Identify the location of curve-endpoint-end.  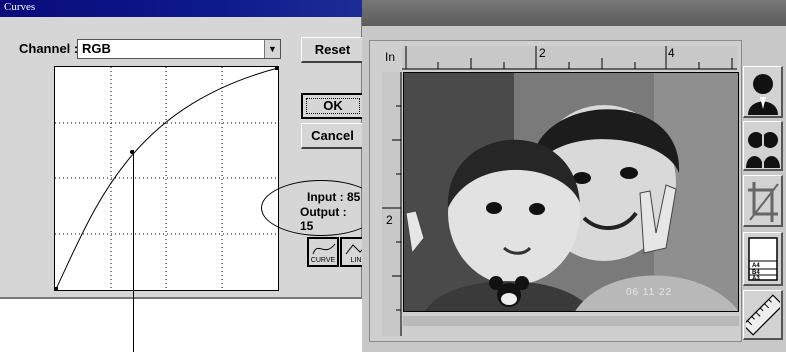
(276, 68).